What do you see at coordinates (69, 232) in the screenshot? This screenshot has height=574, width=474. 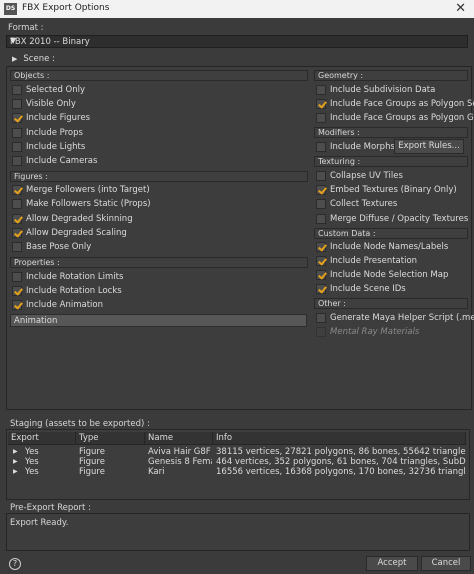 I see `option-allow-degraded-scaling: Allow Degraded Scaling` at bounding box center [69, 232].